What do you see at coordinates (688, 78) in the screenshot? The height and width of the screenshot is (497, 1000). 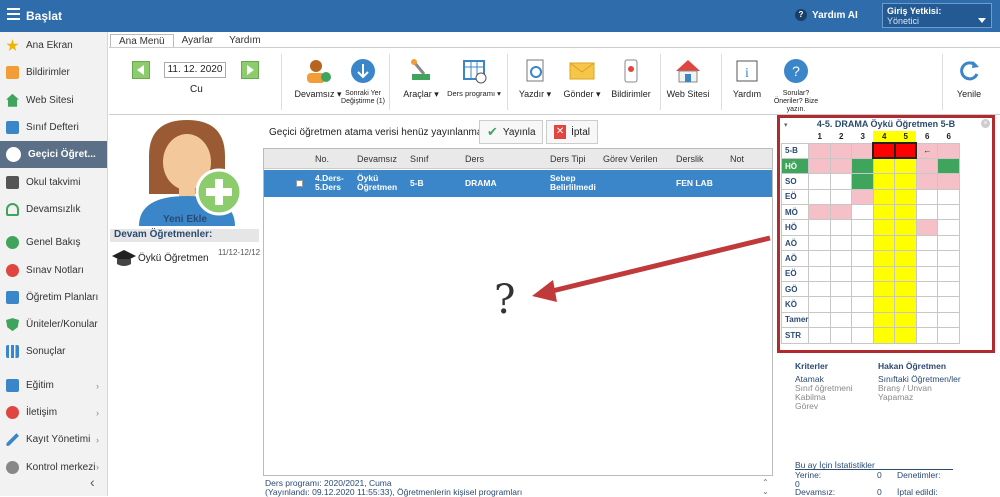 I see `web-sitesi-button: Web Sitesi` at bounding box center [688, 78].